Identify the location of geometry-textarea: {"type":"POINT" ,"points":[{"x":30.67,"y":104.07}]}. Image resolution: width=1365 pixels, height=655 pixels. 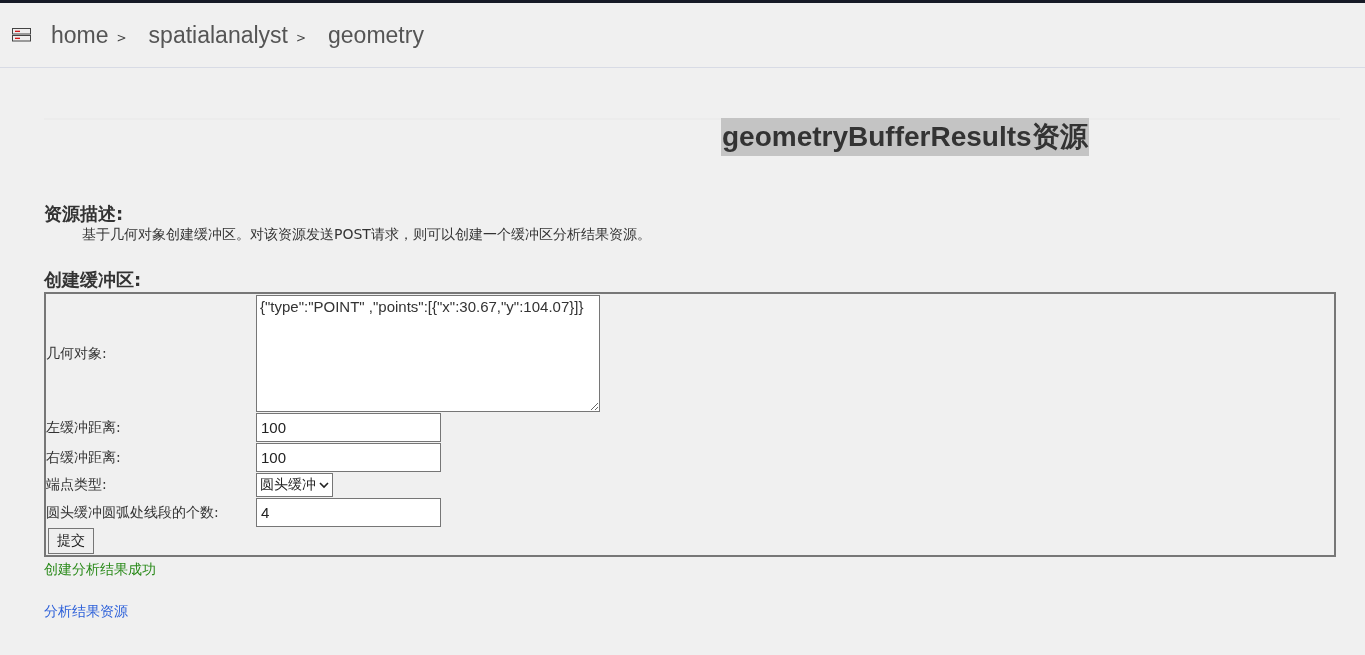
(428, 353).